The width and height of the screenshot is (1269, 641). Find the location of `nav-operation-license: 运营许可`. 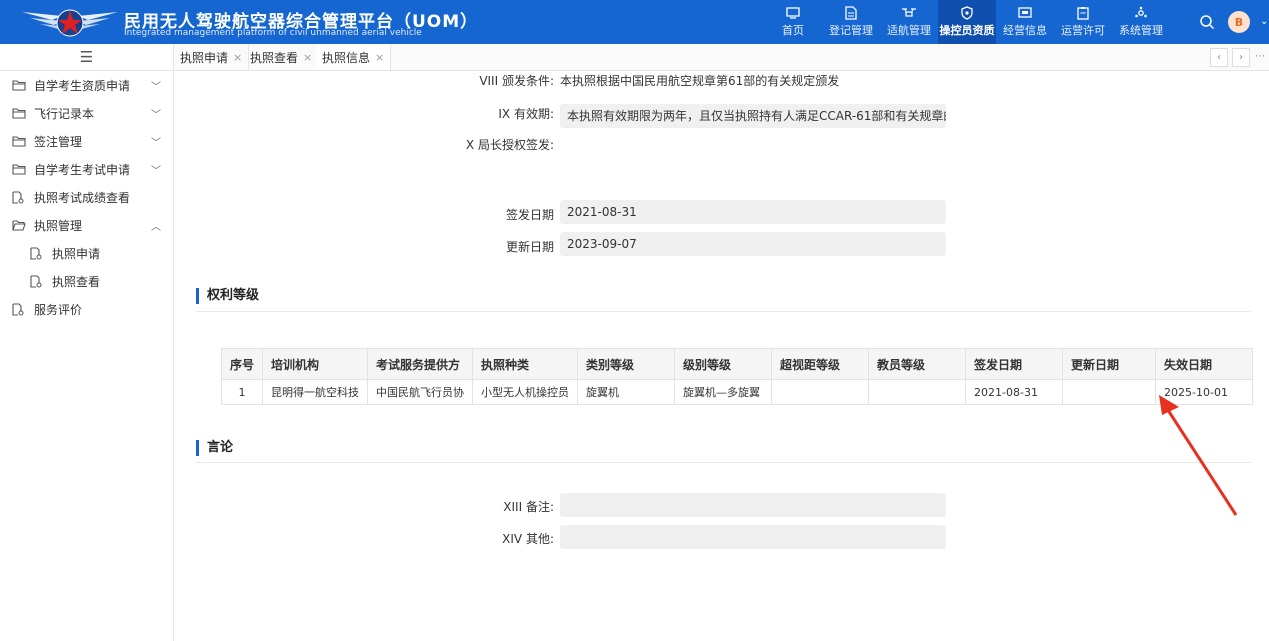

nav-operation-license: 运营许可 is located at coordinates (1083, 22).